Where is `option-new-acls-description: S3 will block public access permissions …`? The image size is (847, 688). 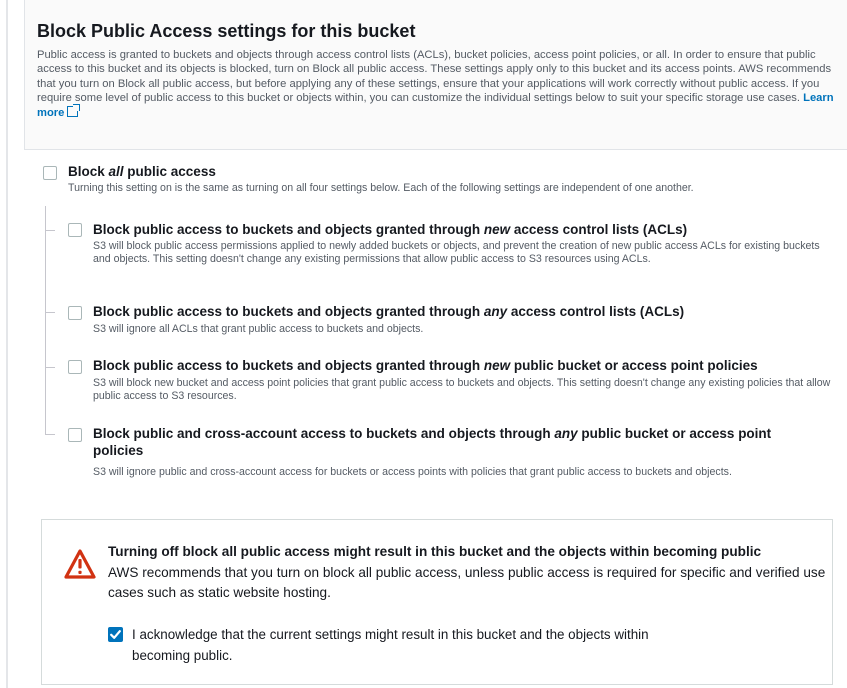
option-new-acls-description: S3 will block public access permissions … is located at coordinates (456, 253).